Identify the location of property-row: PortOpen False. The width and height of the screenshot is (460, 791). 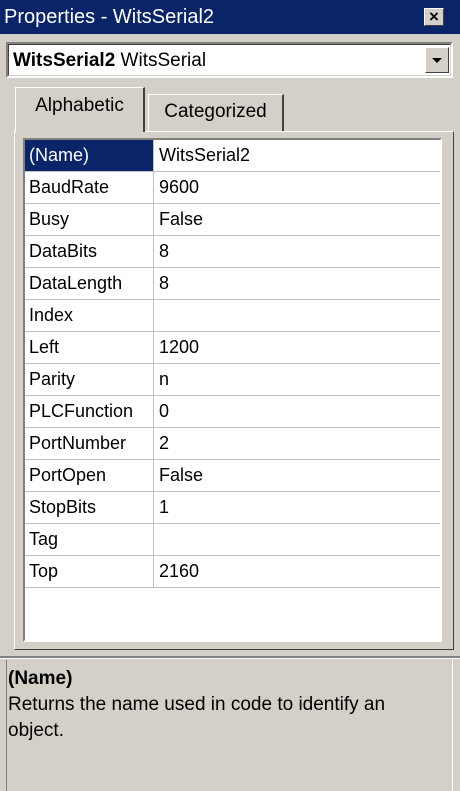
(232, 476).